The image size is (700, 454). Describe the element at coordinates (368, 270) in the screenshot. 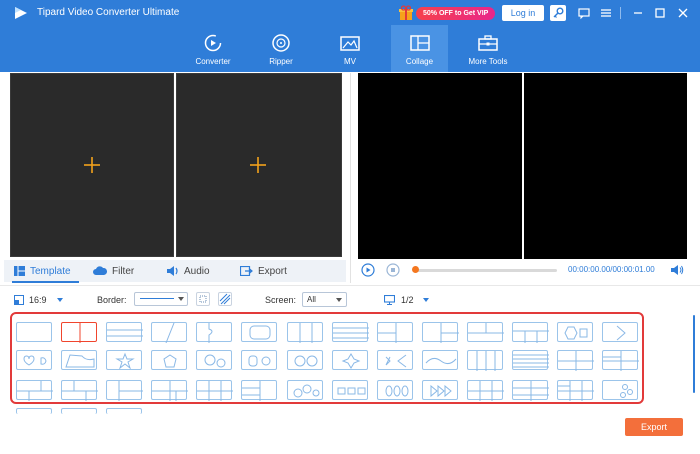

I see `play-icon` at that location.